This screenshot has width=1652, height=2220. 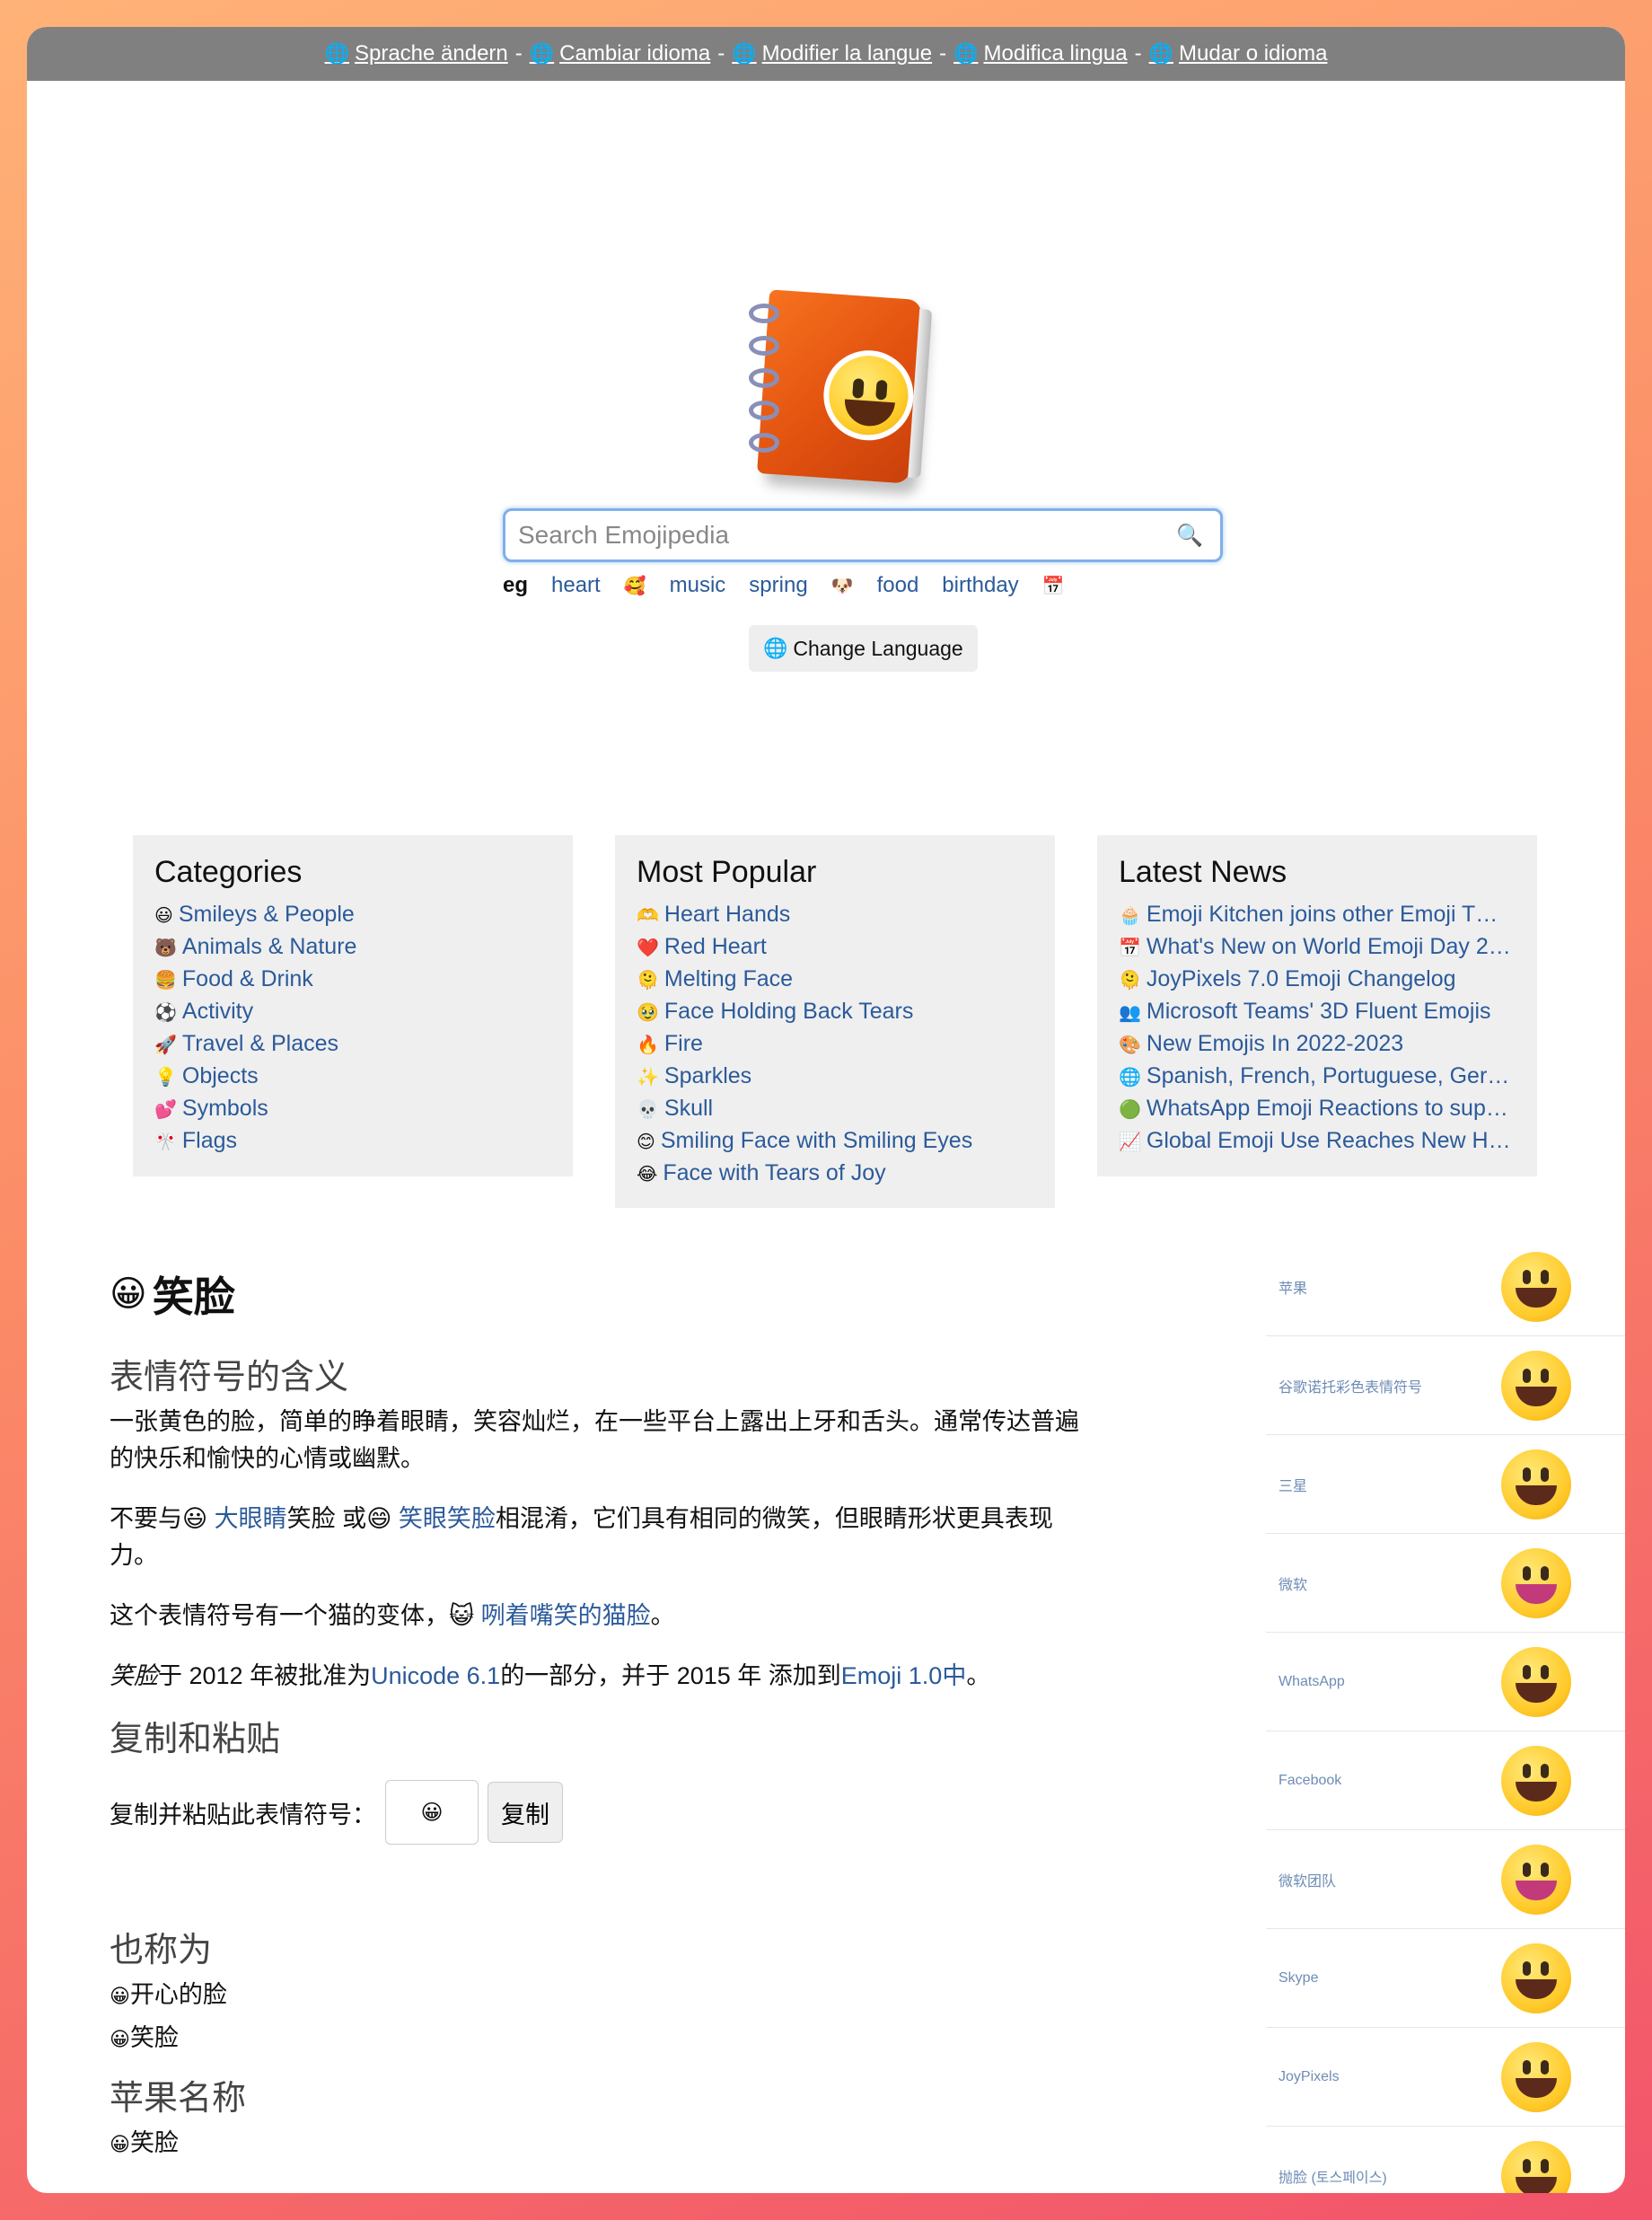 I want to click on category-link: Travel & Places, so click(x=260, y=1043).